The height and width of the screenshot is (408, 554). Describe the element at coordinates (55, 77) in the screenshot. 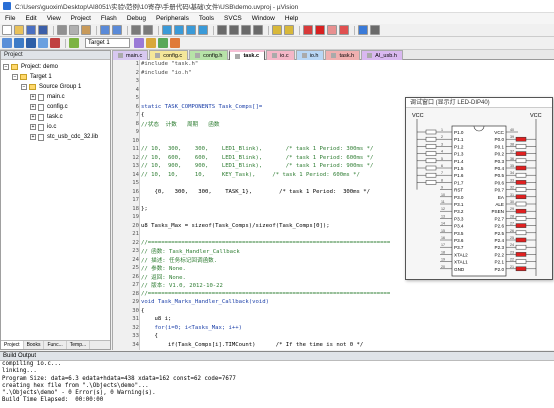

I see `tree-item: − Target 1` at that location.